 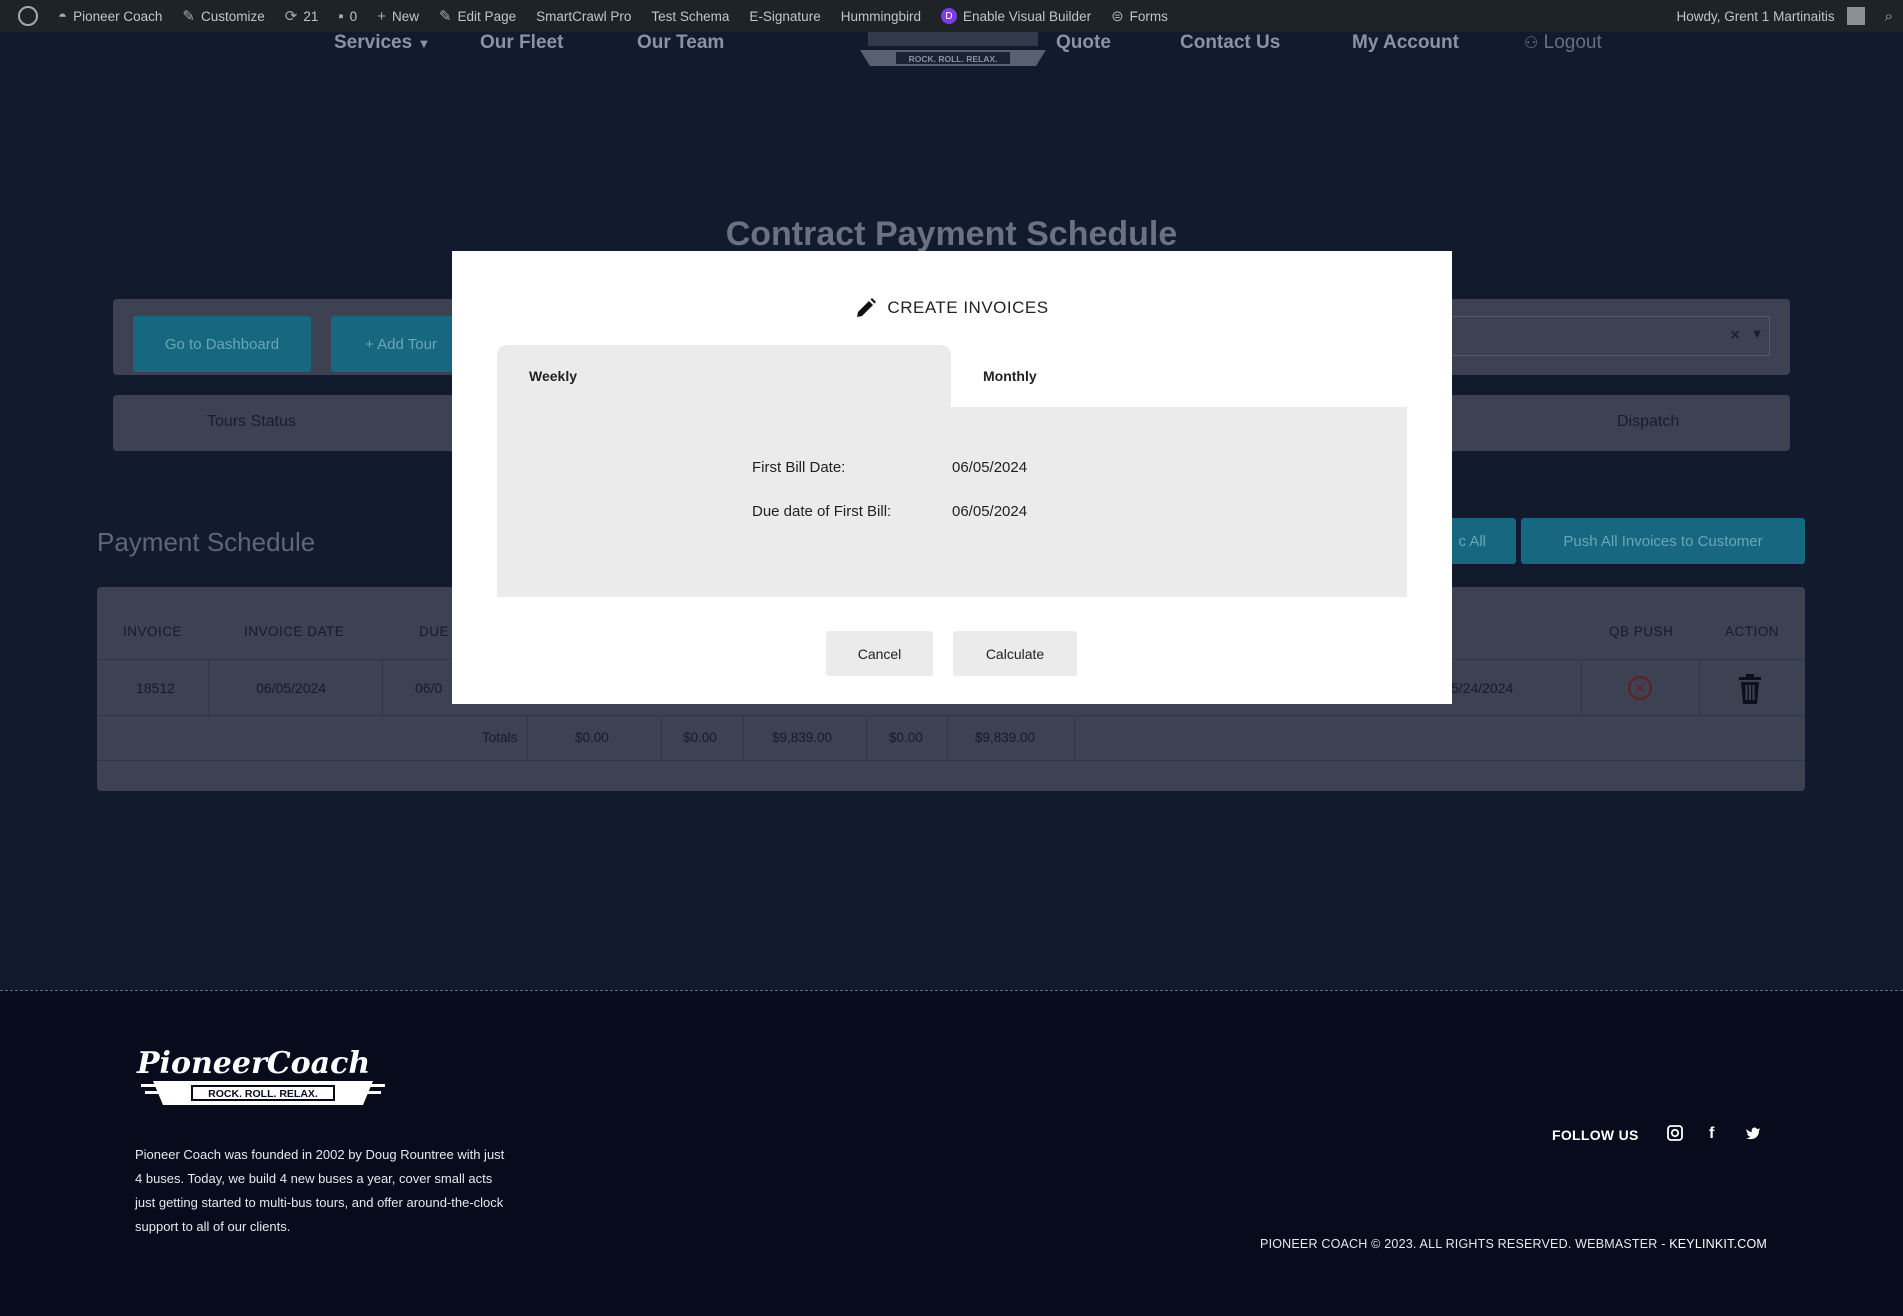 I want to click on push-all-invoices-button: Push All Invoices to Customer, so click(x=1663, y=541).